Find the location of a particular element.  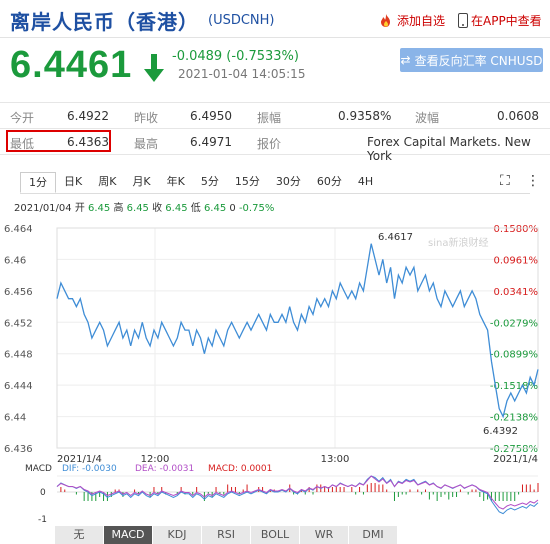

tab-period: 60分 is located at coordinates (329, 182).